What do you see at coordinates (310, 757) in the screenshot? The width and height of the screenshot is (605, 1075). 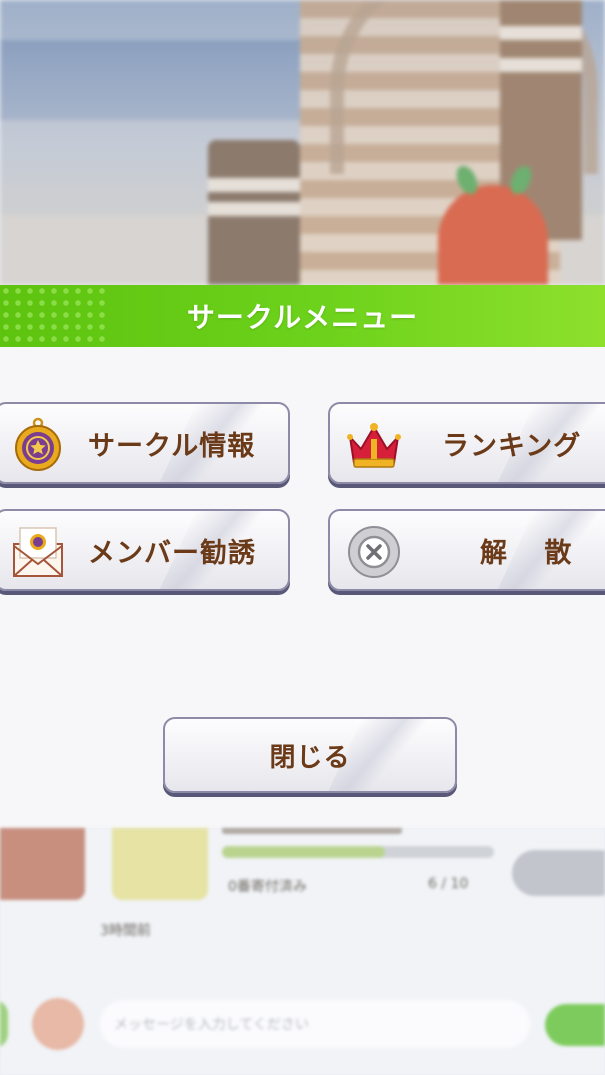 I see `close-label: 閉じる` at bounding box center [310, 757].